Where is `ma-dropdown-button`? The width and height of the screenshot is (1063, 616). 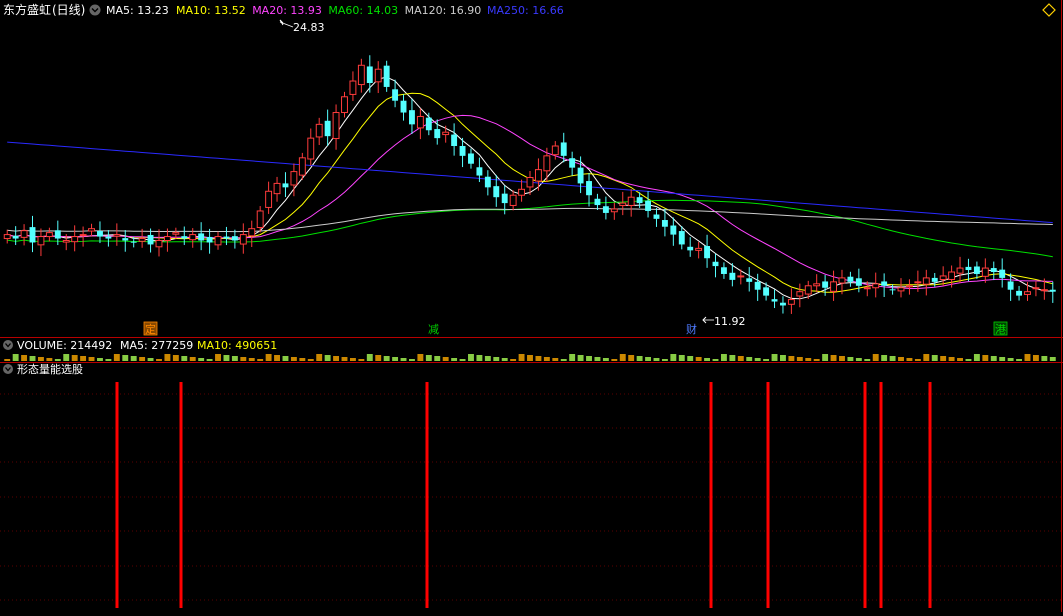
ma-dropdown-button is located at coordinates (95, 10).